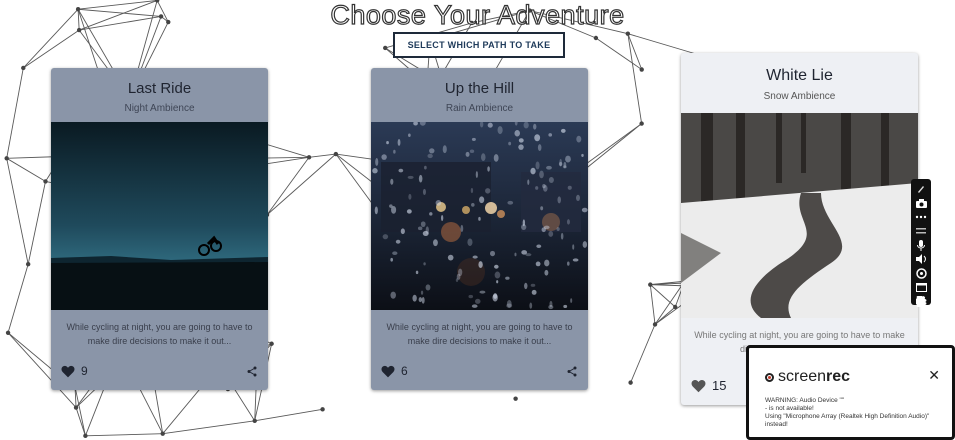 This screenshot has height=440, width=955. I want to click on close-icon: ✕, so click(934, 375).